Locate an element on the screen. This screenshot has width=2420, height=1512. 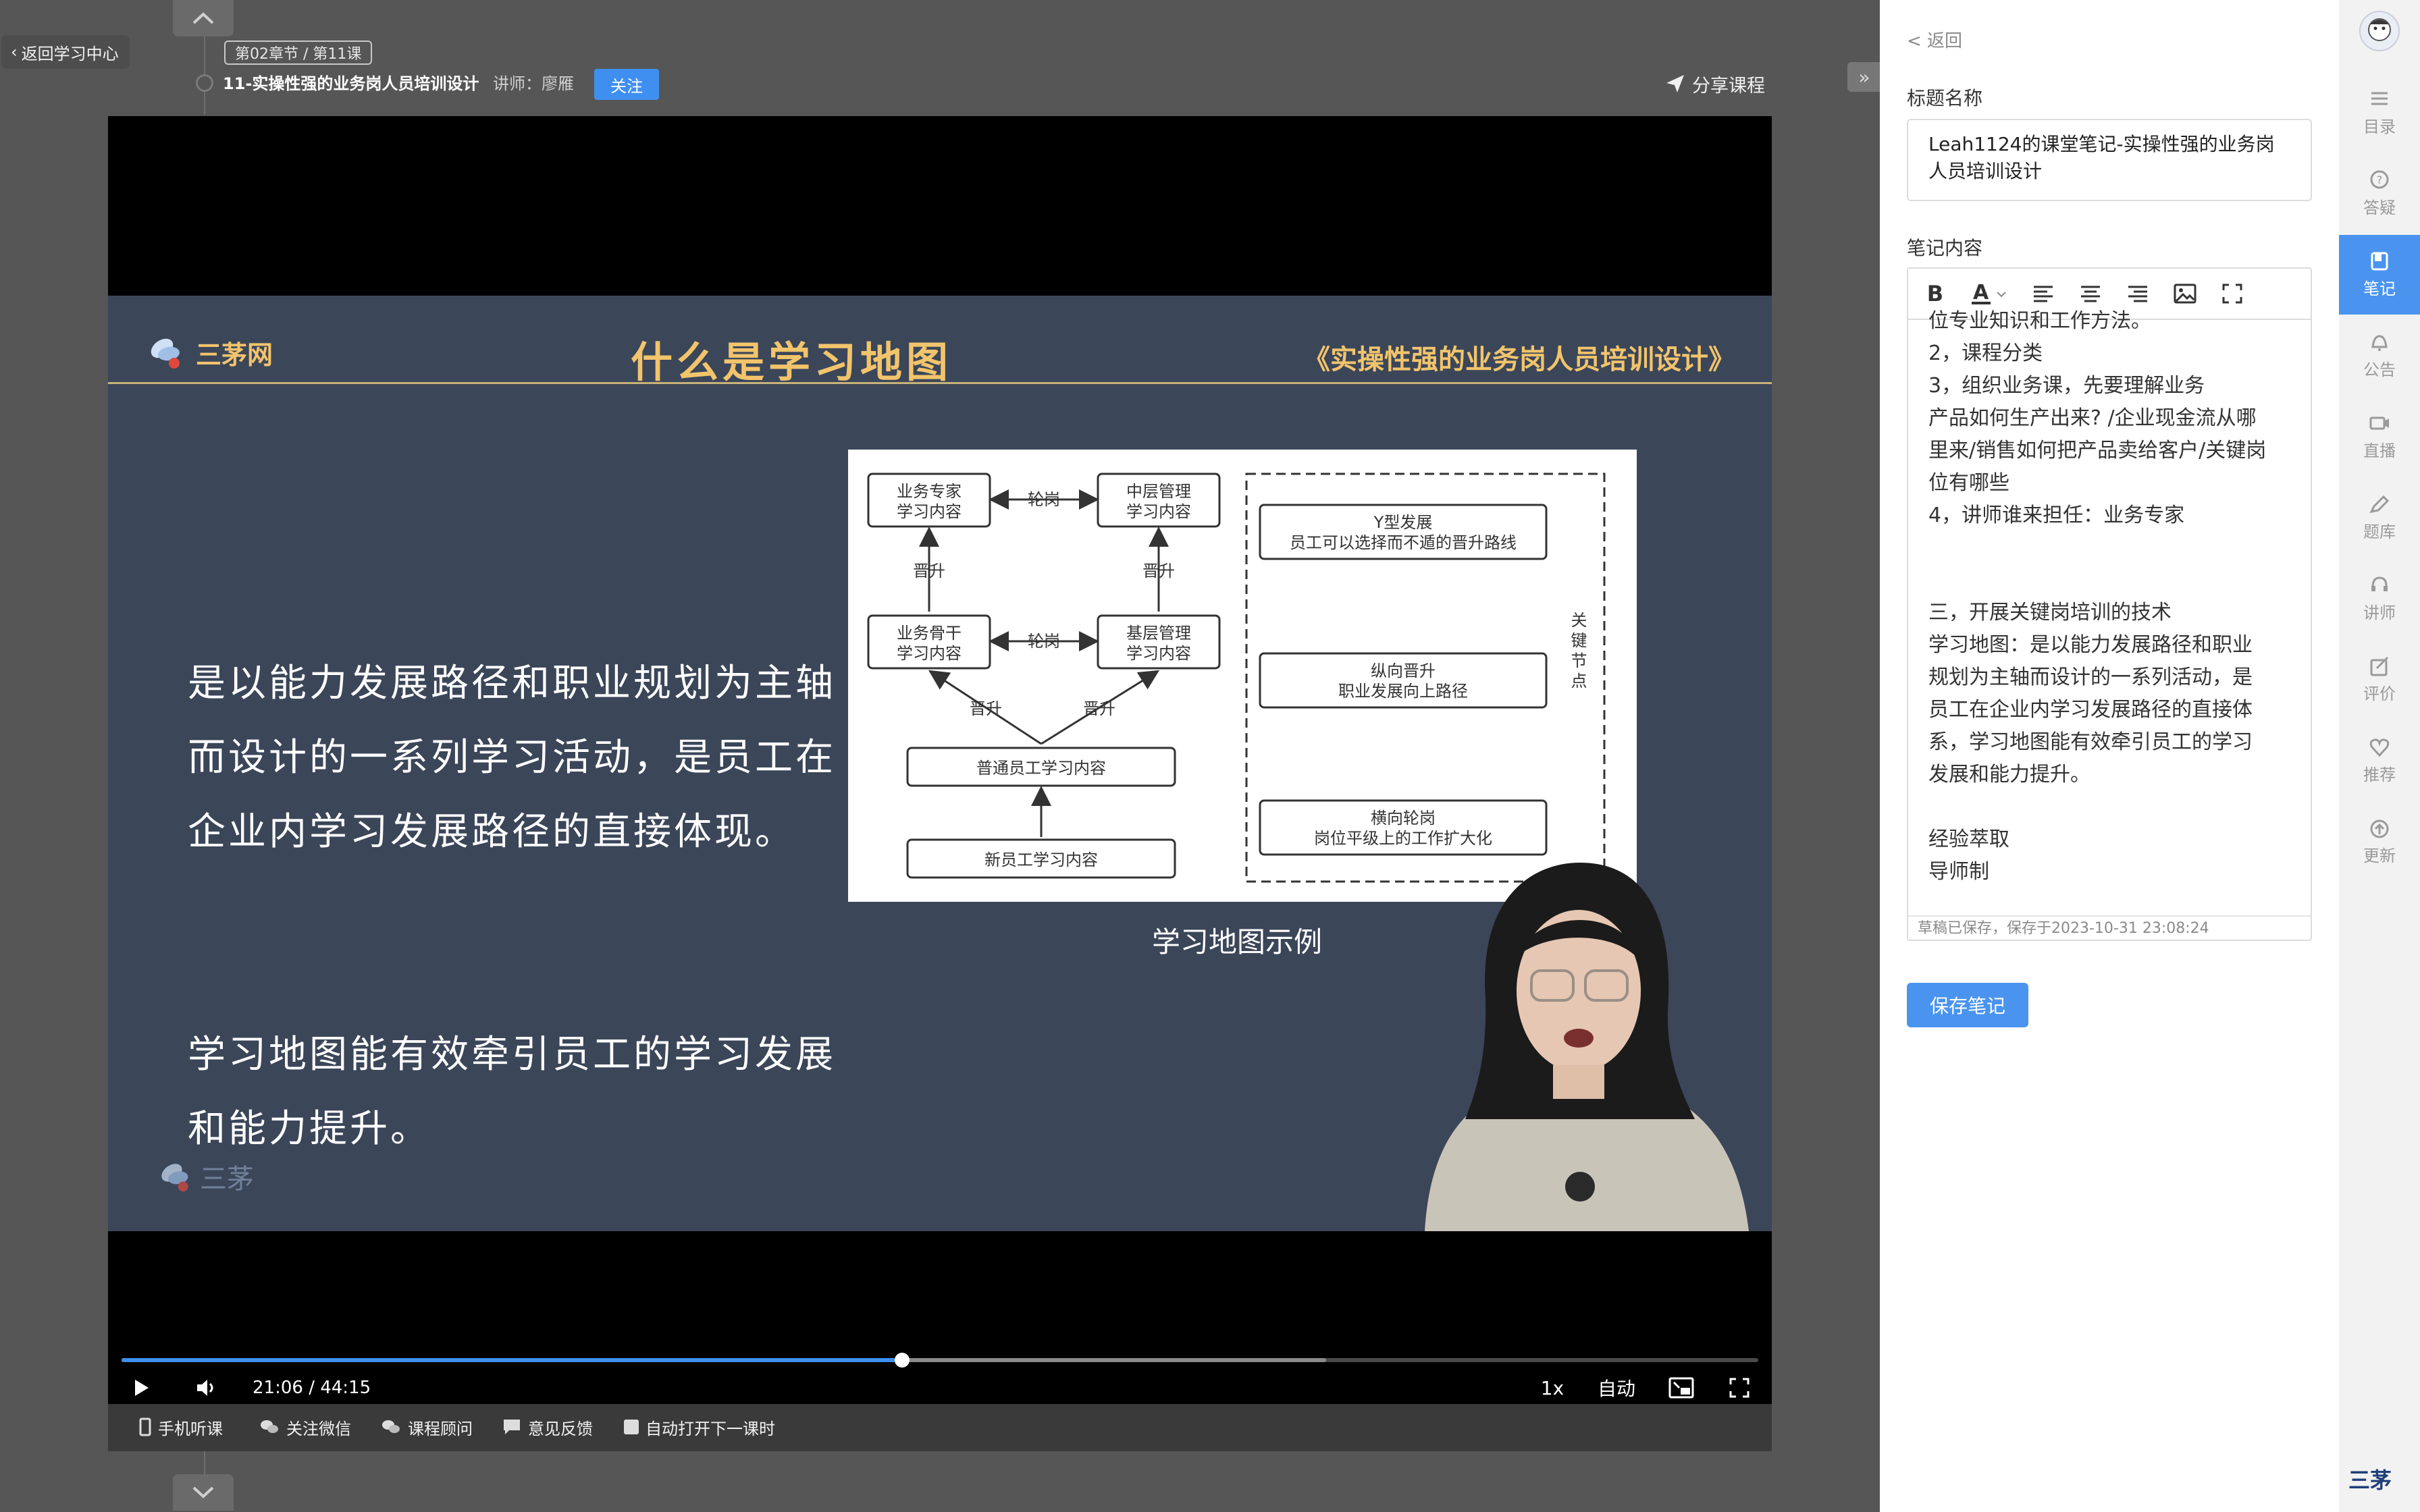
sidebar-item-heart: 推荐 is located at coordinates (2379, 761).